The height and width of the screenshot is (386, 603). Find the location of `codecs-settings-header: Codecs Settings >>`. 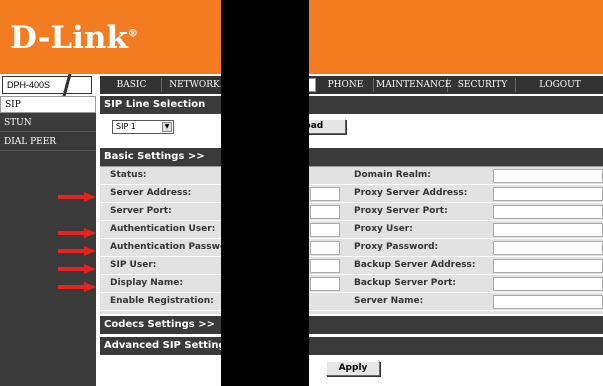

codecs-settings-header: Codecs Settings >> is located at coordinates (351, 325).